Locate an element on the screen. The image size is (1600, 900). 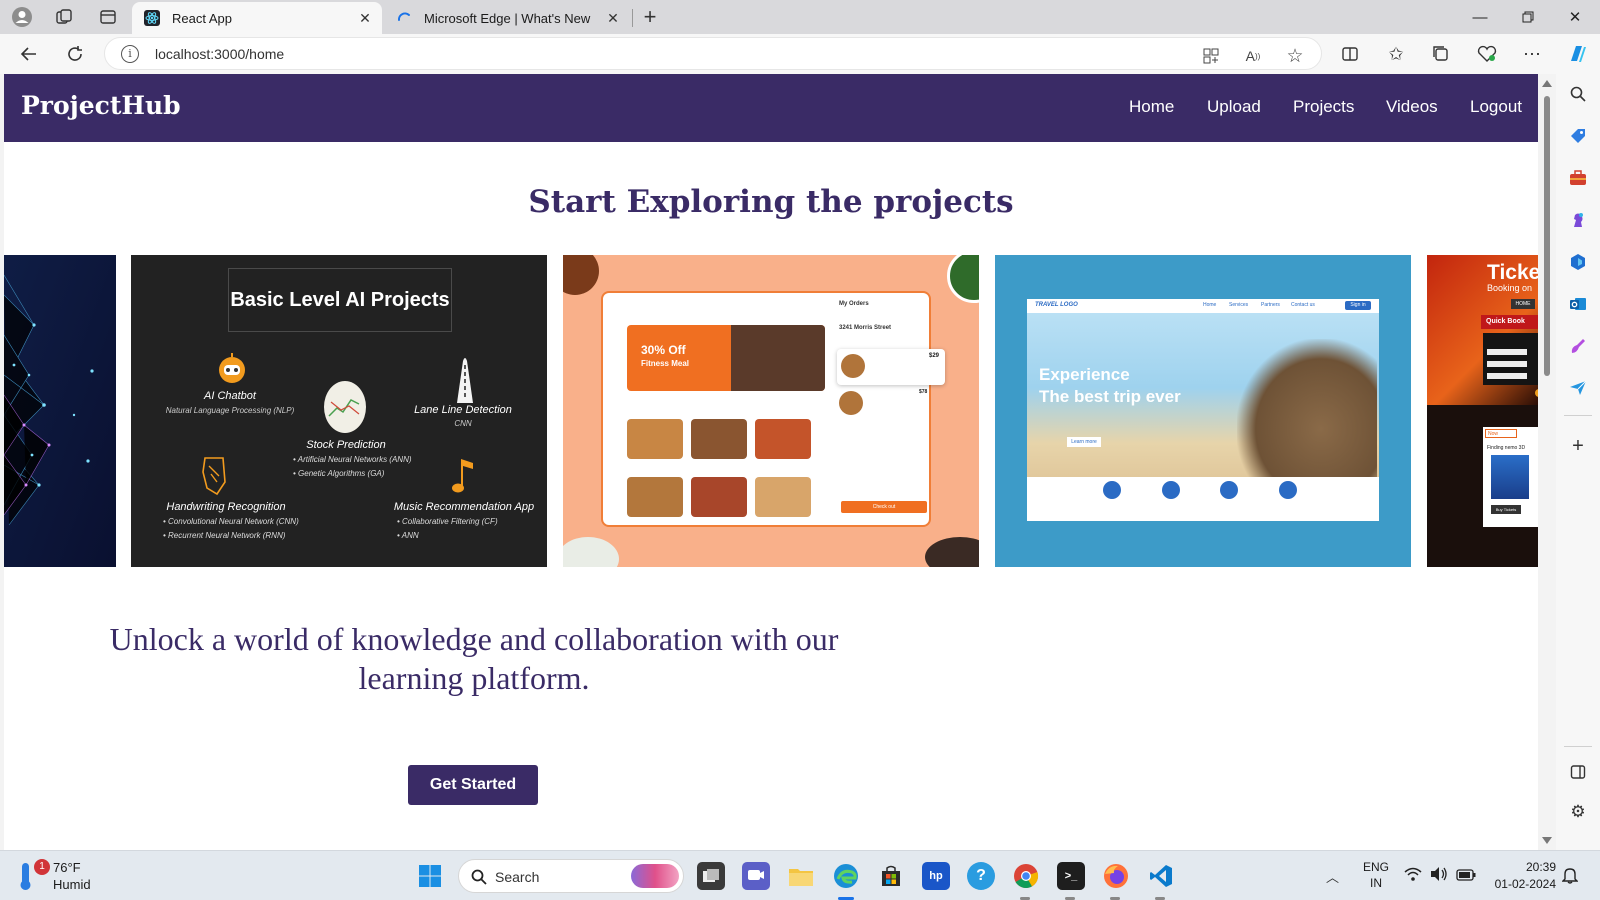
language-region: IN is located at coordinates (1376, 883).